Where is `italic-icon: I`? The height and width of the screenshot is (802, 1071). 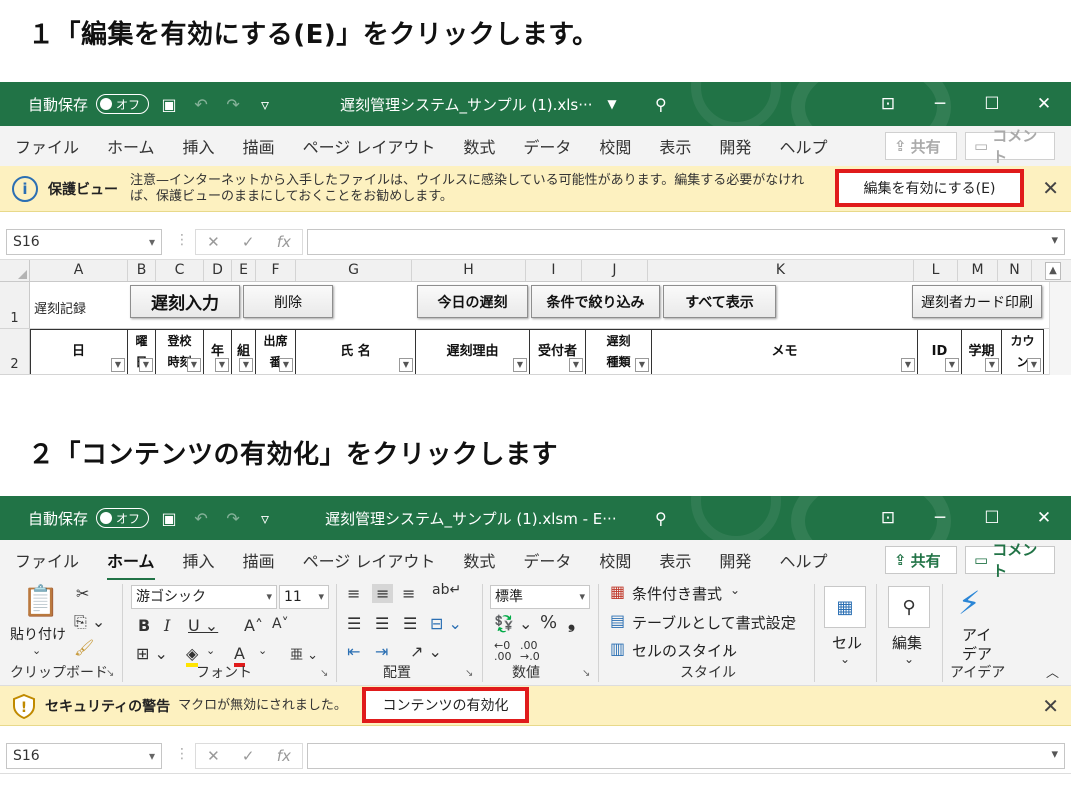
italic-icon: I is located at coordinates (167, 625).